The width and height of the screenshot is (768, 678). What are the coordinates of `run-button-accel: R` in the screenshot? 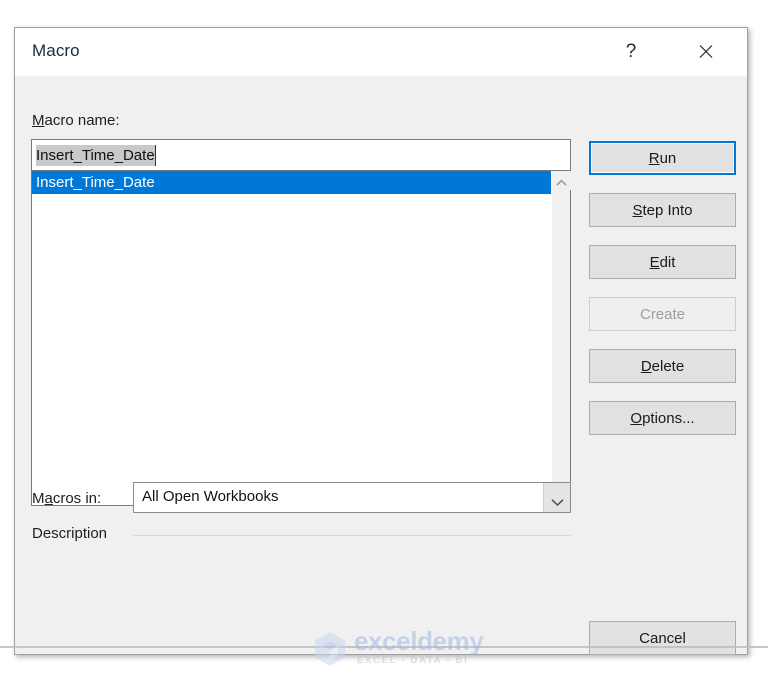 It's located at (654, 158).